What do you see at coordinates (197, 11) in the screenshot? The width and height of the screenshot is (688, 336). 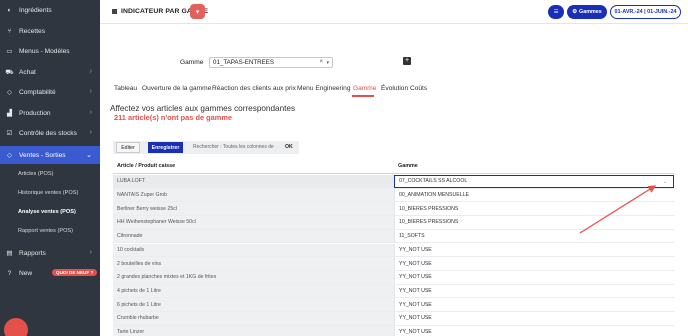 I see `title-dropdown-button: ▾` at bounding box center [197, 11].